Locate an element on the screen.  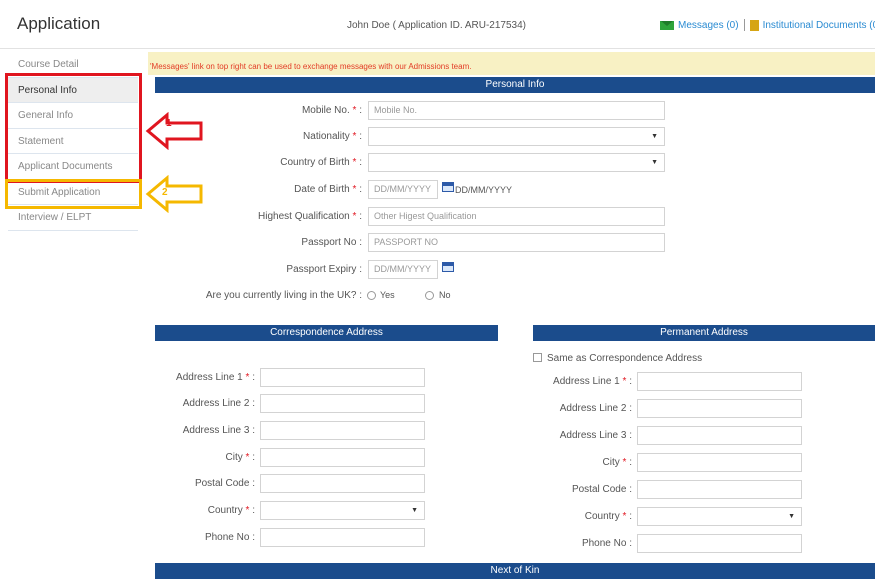
same-as-correspondence-checkbox is located at coordinates (537, 357).